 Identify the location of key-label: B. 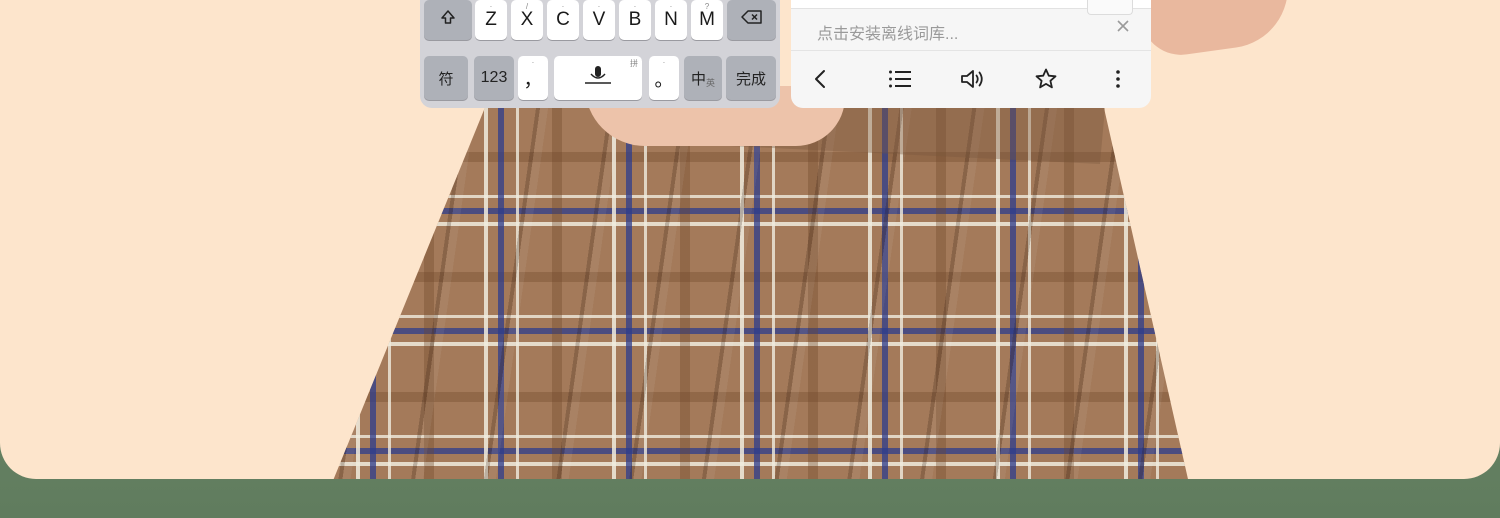
(635, 19).